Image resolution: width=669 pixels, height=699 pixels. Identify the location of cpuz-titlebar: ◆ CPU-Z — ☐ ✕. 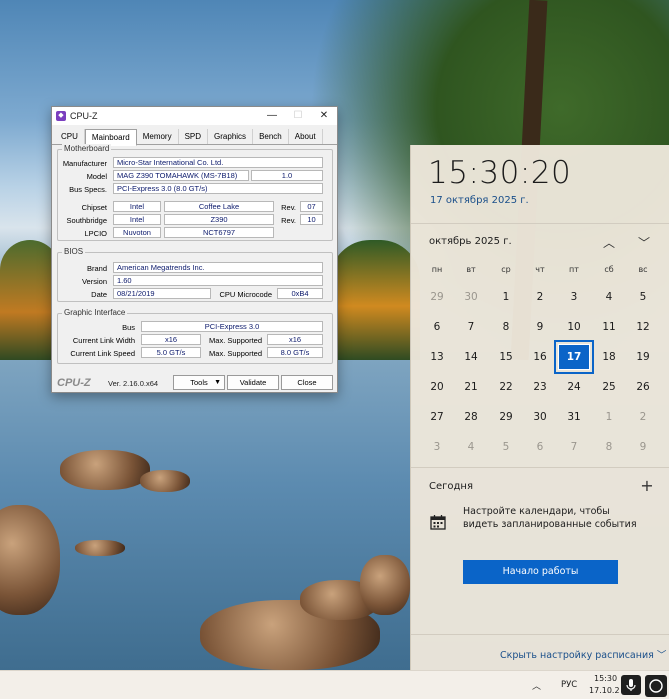
(194, 116).